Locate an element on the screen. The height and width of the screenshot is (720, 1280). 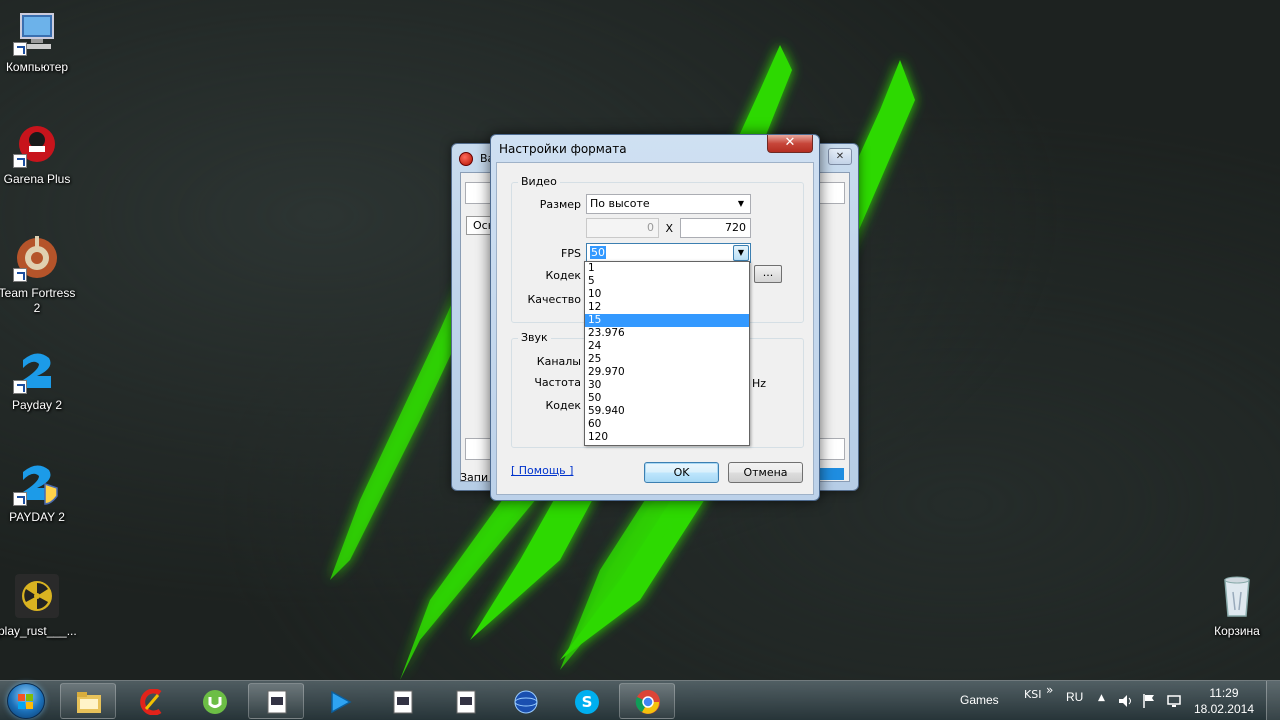
desktop-icon-garena: Garena Plus is located at coordinates (38, 153).